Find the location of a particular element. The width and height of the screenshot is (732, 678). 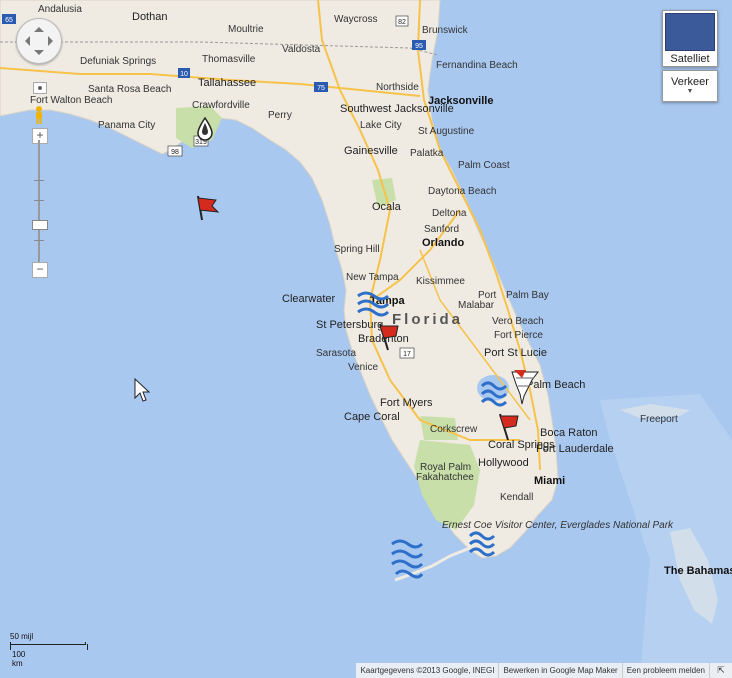

report-problem-link: Een probleem melden is located at coordinates (665, 670).